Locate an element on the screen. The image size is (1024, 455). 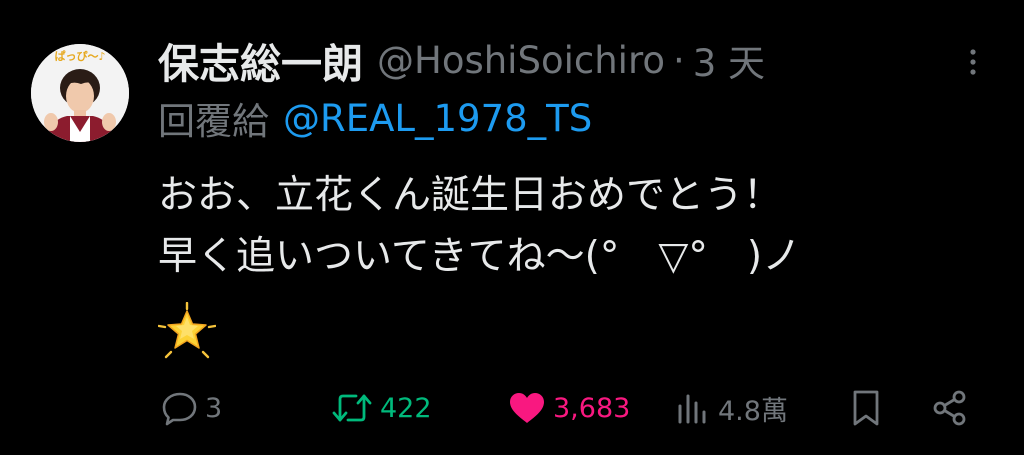
views-icon is located at coordinates (694, 408).